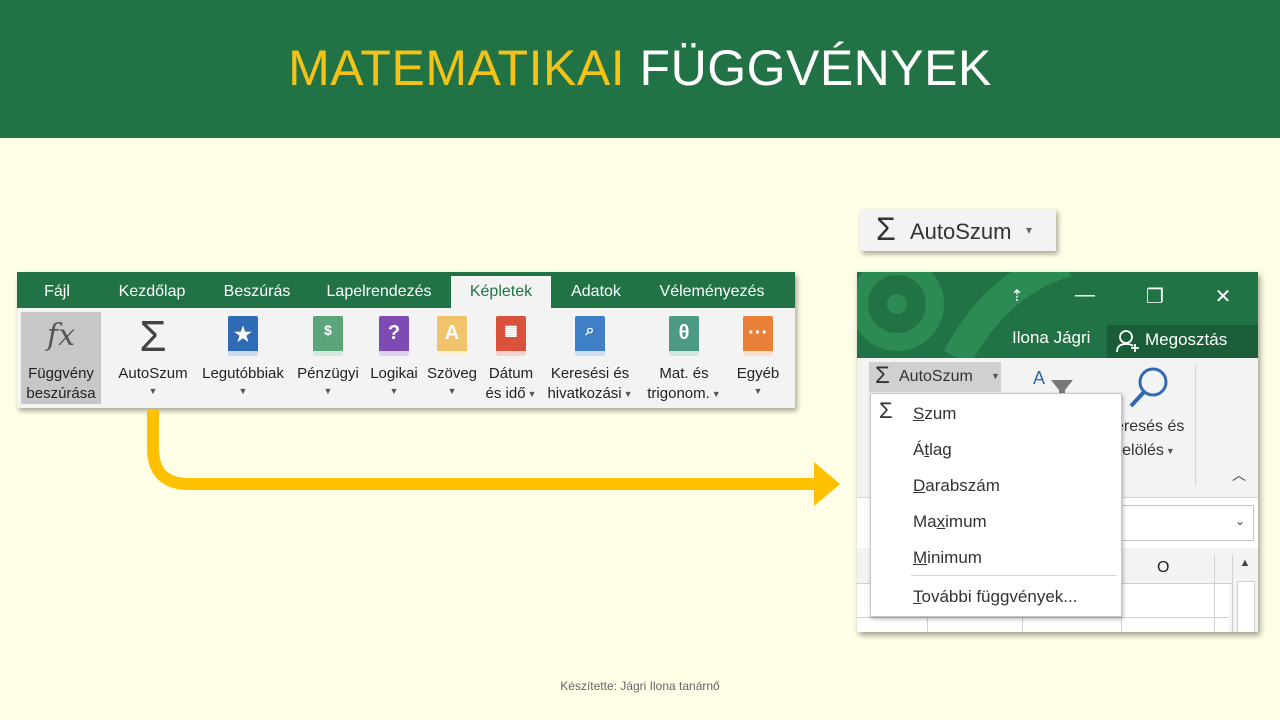 The height and width of the screenshot is (720, 1280). What do you see at coordinates (1150, 389) in the screenshot?
I see `magnifier-icon` at bounding box center [1150, 389].